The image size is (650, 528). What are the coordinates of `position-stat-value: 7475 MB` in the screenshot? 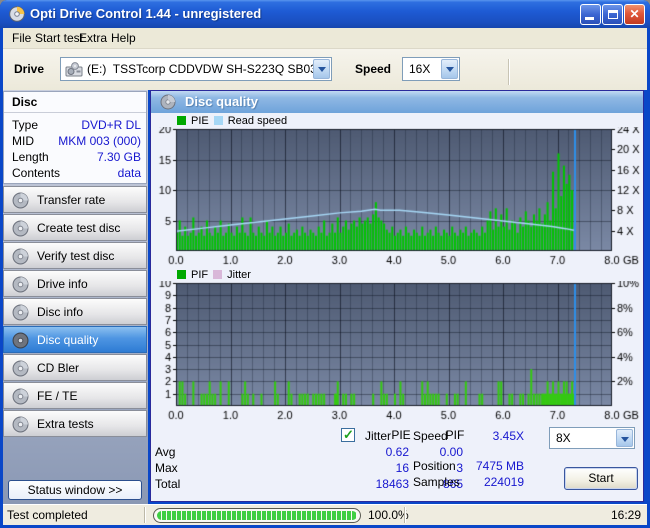 It's located at (499, 466).